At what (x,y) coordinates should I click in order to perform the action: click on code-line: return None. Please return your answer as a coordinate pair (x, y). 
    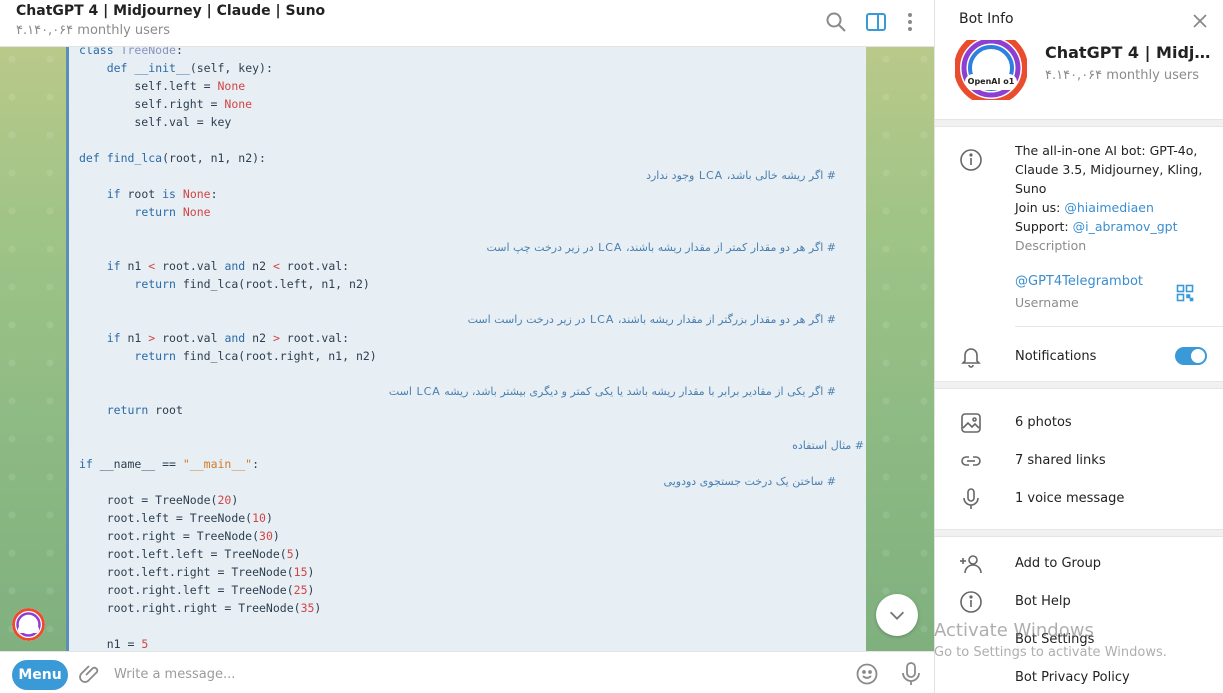
    Looking at the image, I should click on (172, 212).